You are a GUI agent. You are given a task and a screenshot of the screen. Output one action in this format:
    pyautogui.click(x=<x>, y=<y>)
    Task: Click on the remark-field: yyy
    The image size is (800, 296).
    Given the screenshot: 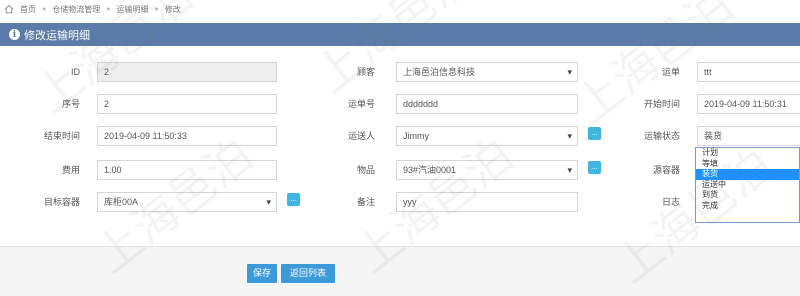 What is the action you would take?
    pyautogui.click(x=487, y=202)
    